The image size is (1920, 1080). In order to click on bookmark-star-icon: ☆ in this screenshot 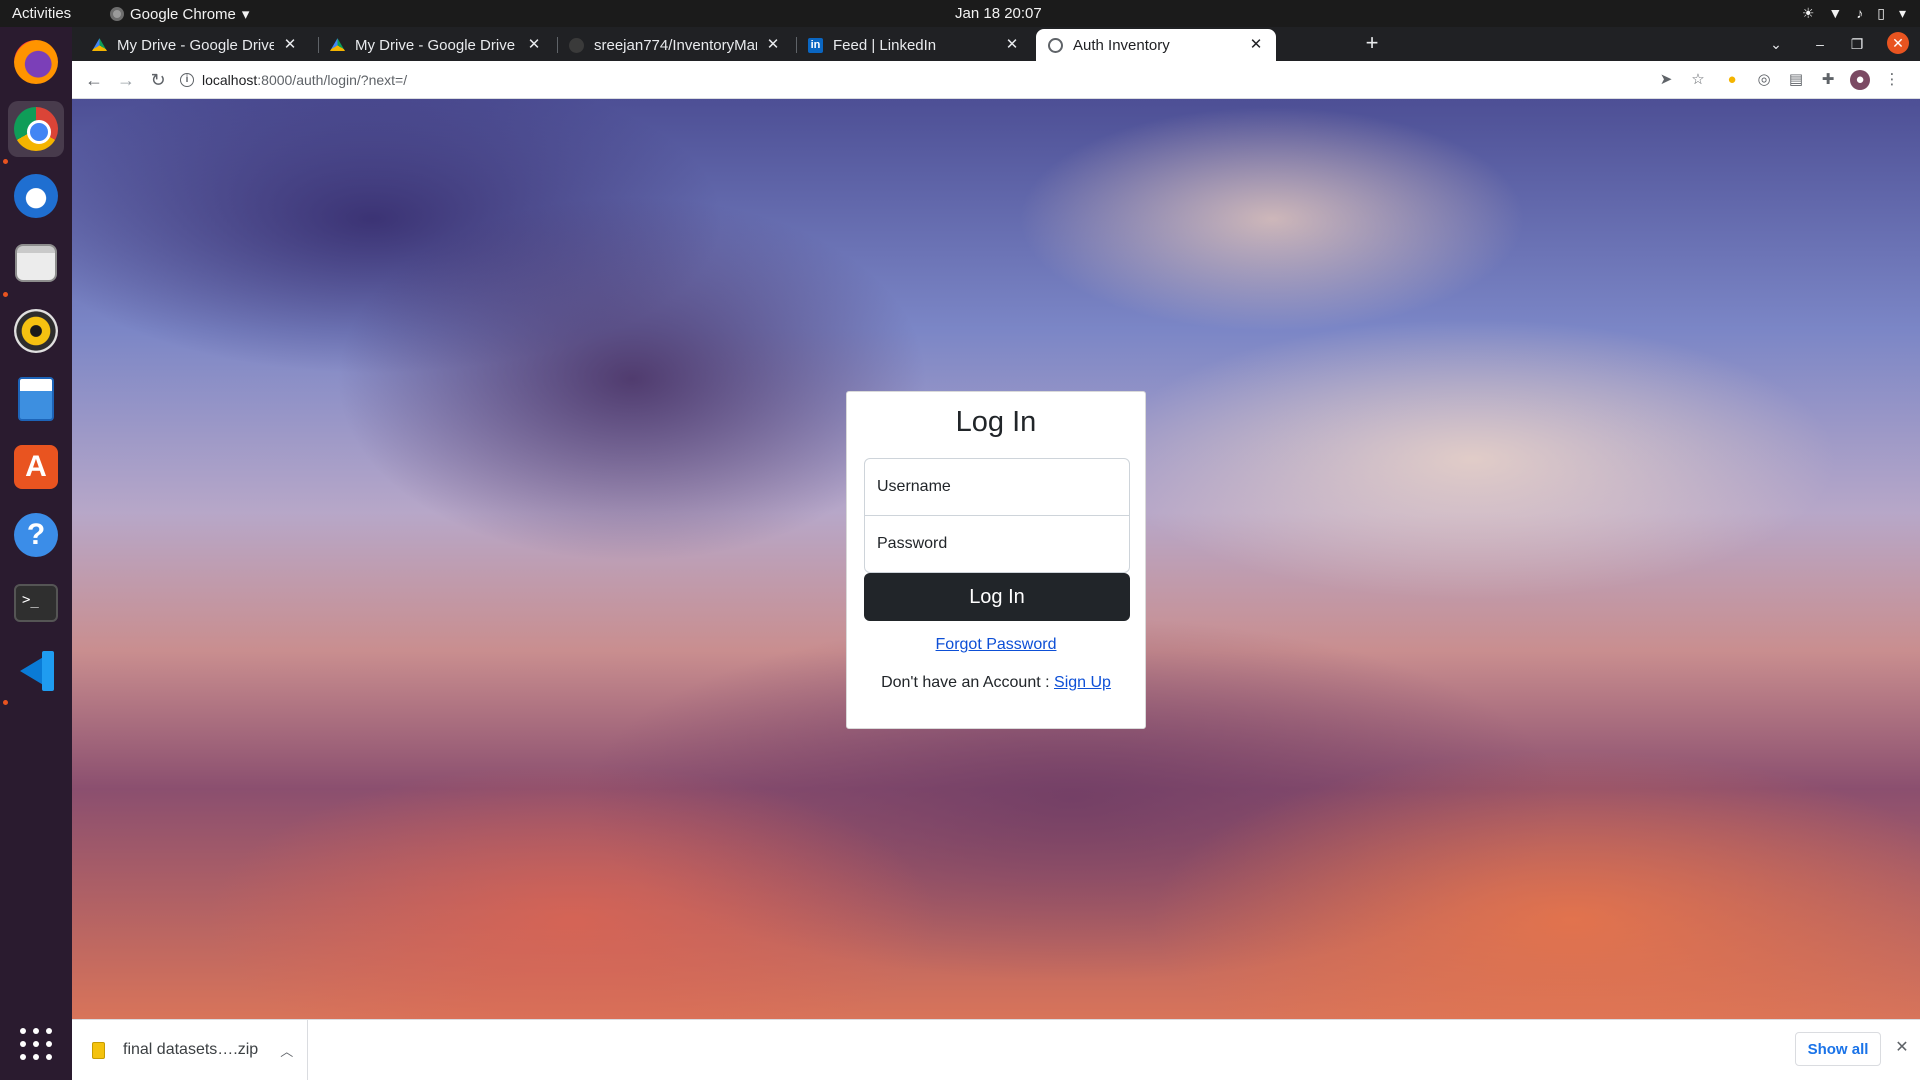, I will do `click(1698, 80)`.